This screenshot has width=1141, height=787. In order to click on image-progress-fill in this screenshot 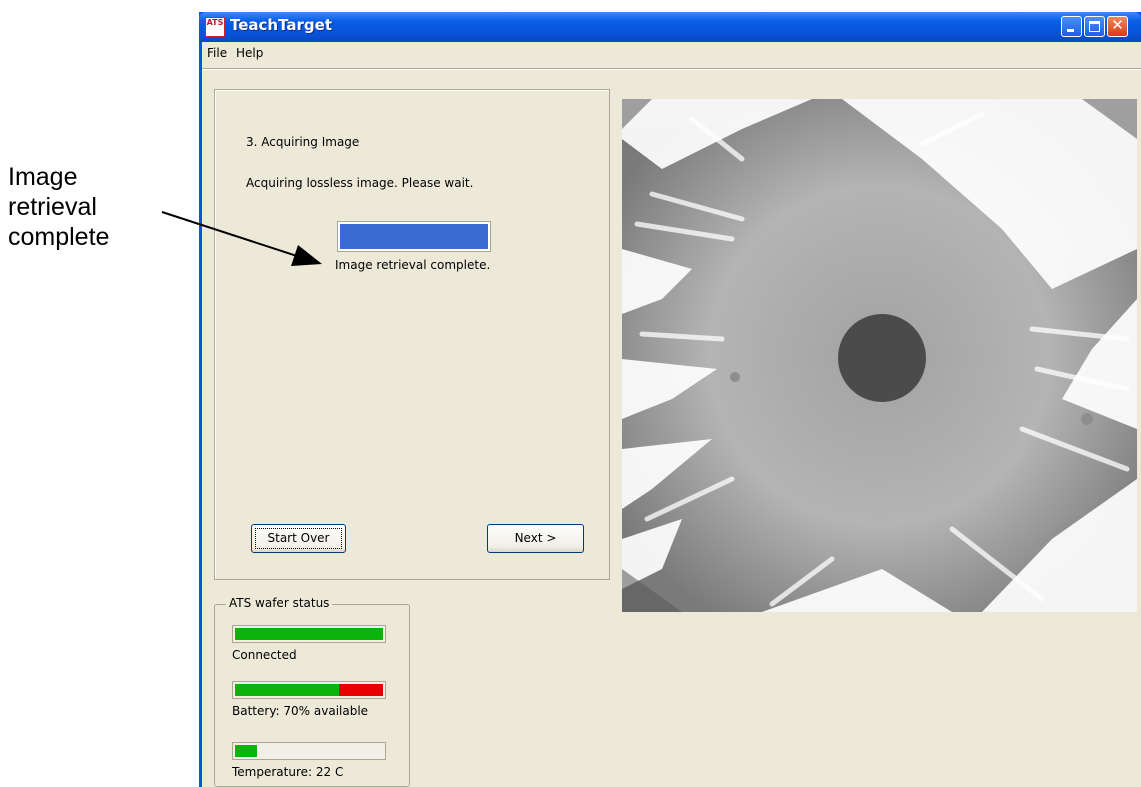, I will do `click(414, 236)`.